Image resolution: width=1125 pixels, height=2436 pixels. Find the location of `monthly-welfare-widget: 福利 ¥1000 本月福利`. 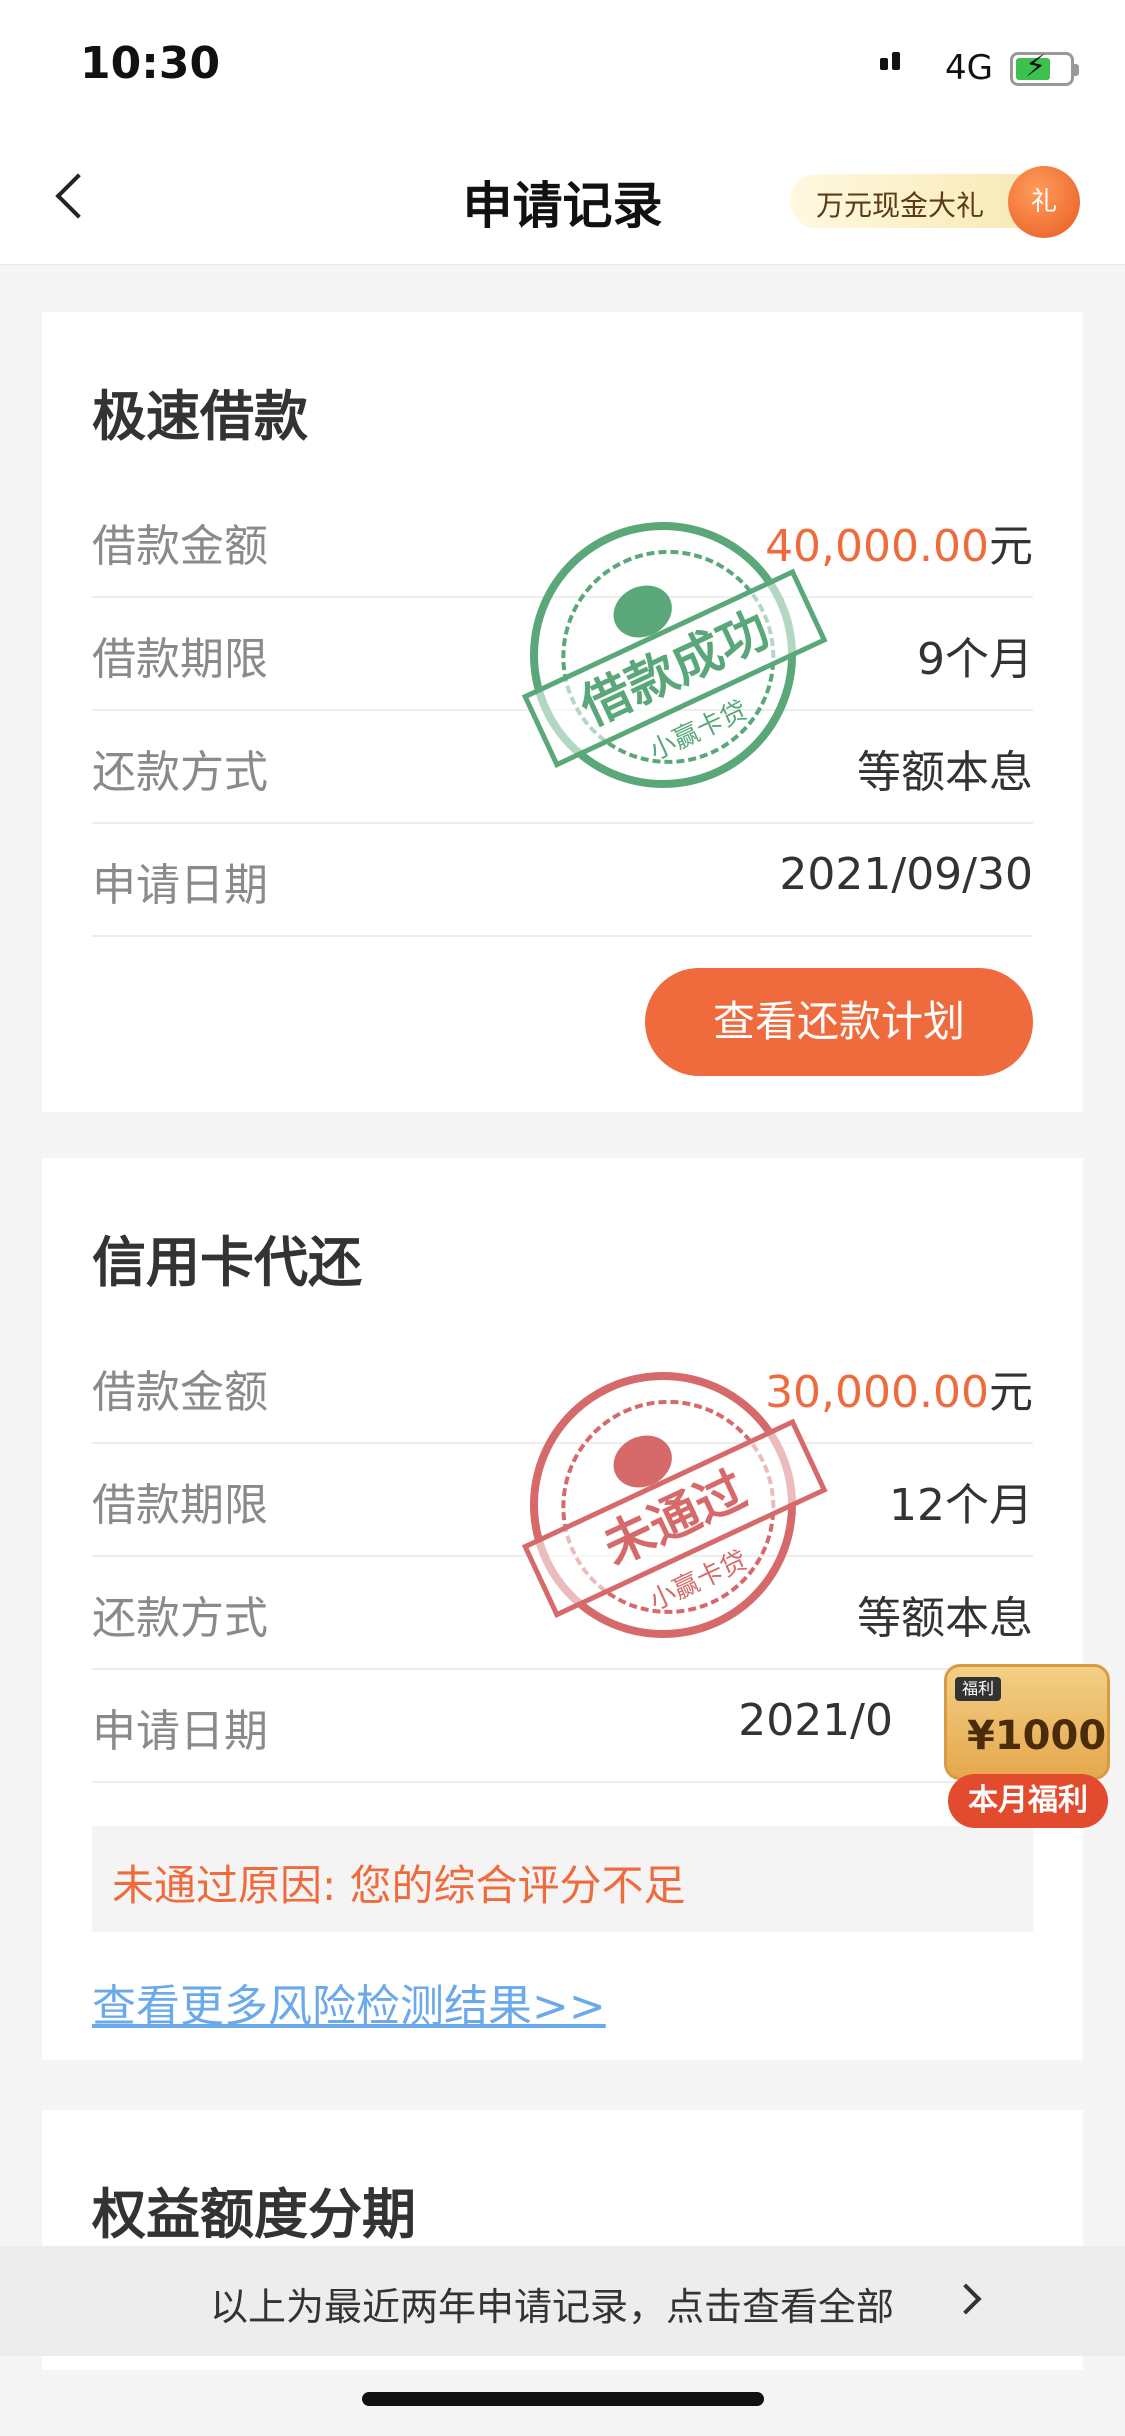

monthly-welfare-widget: 福利 ¥1000 本月福利 is located at coordinates (1026, 1744).